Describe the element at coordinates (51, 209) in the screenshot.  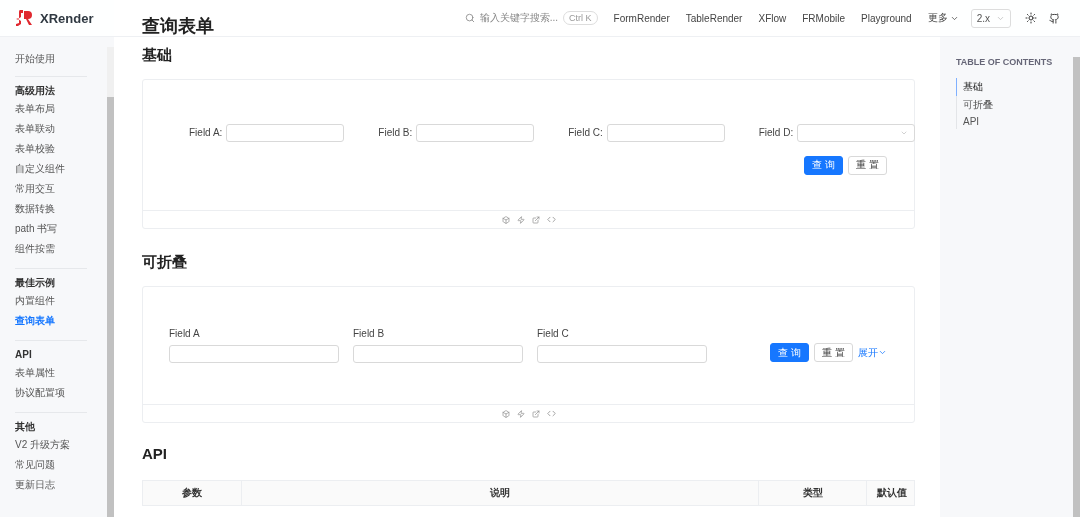
I see `sidebar-item: 数据转换` at that location.